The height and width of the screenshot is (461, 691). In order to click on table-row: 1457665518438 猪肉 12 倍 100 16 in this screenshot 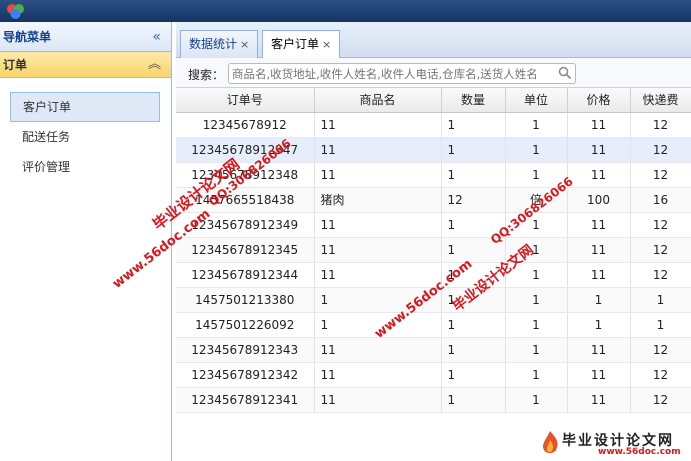, I will do `click(433, 200)`.